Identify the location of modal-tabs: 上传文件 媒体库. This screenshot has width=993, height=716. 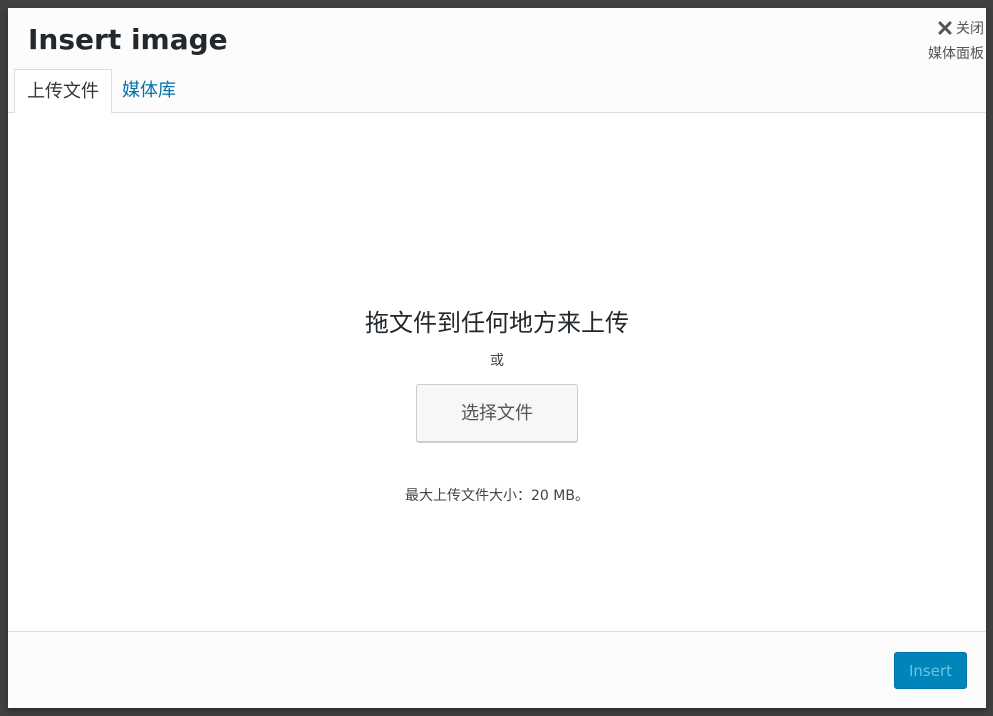
(497, 91).